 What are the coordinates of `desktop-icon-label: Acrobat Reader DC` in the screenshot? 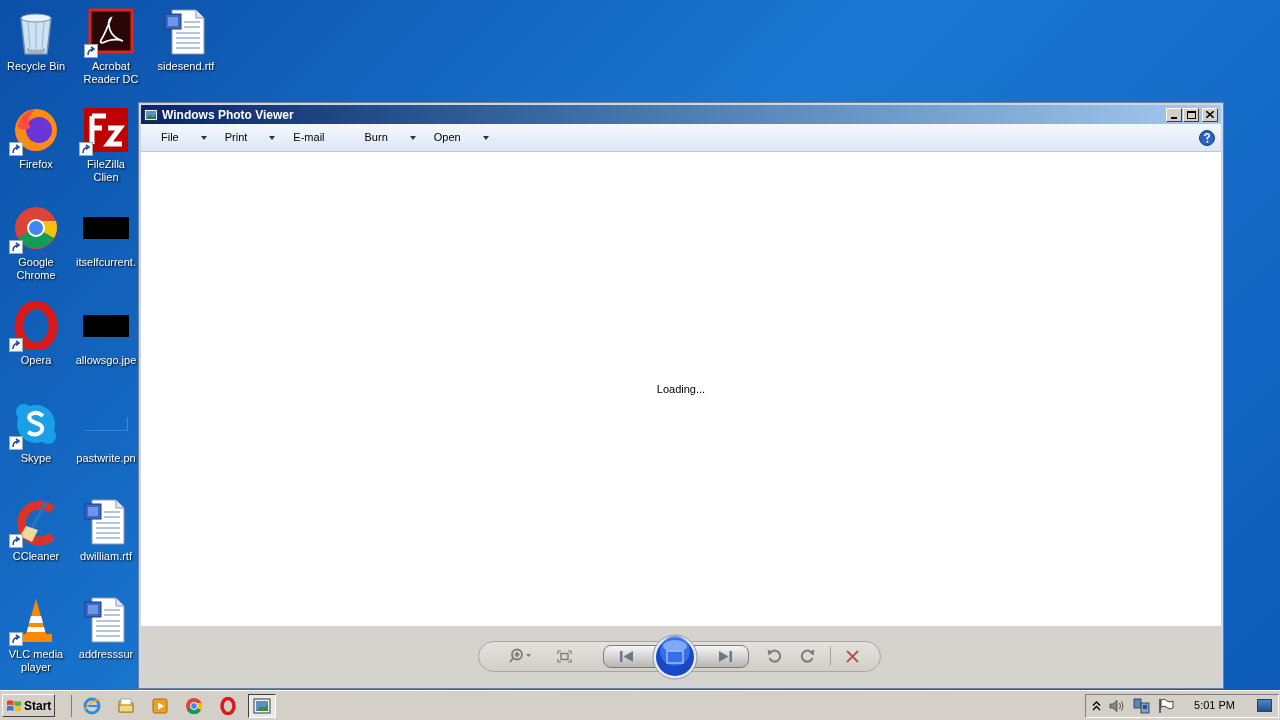 It's located at (111, 73).